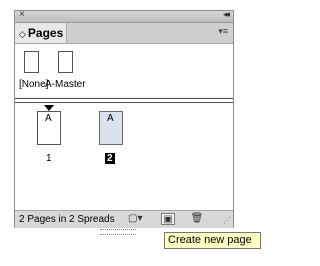  I want to click on master-a-label: A-Master, so click(65, 84).